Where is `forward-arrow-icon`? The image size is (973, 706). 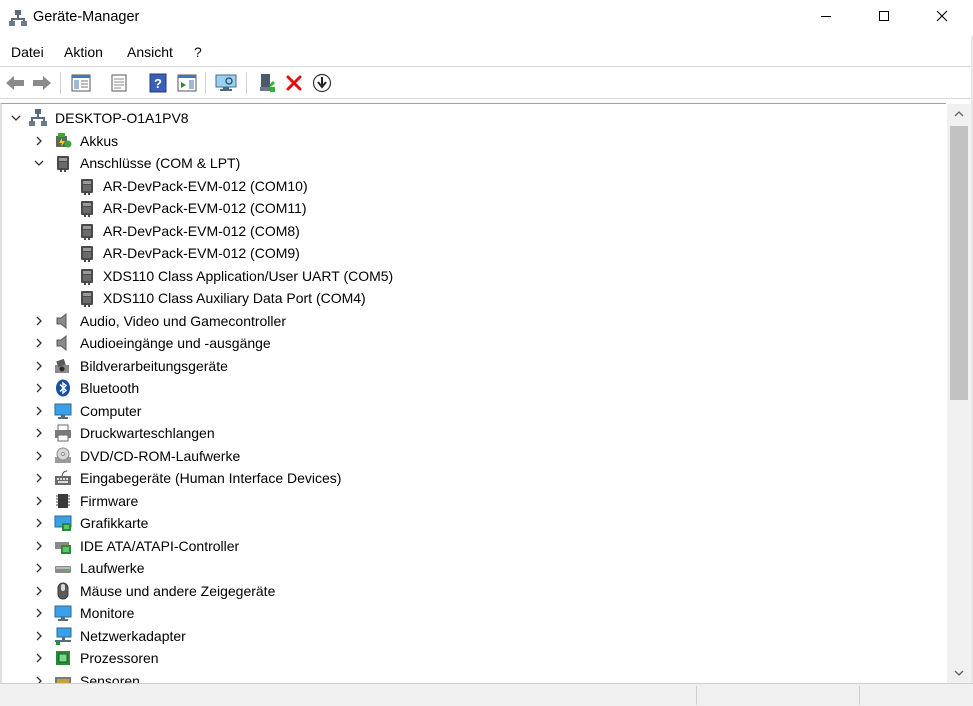 forward-arrow-icon is located at coordinates (42, 83).